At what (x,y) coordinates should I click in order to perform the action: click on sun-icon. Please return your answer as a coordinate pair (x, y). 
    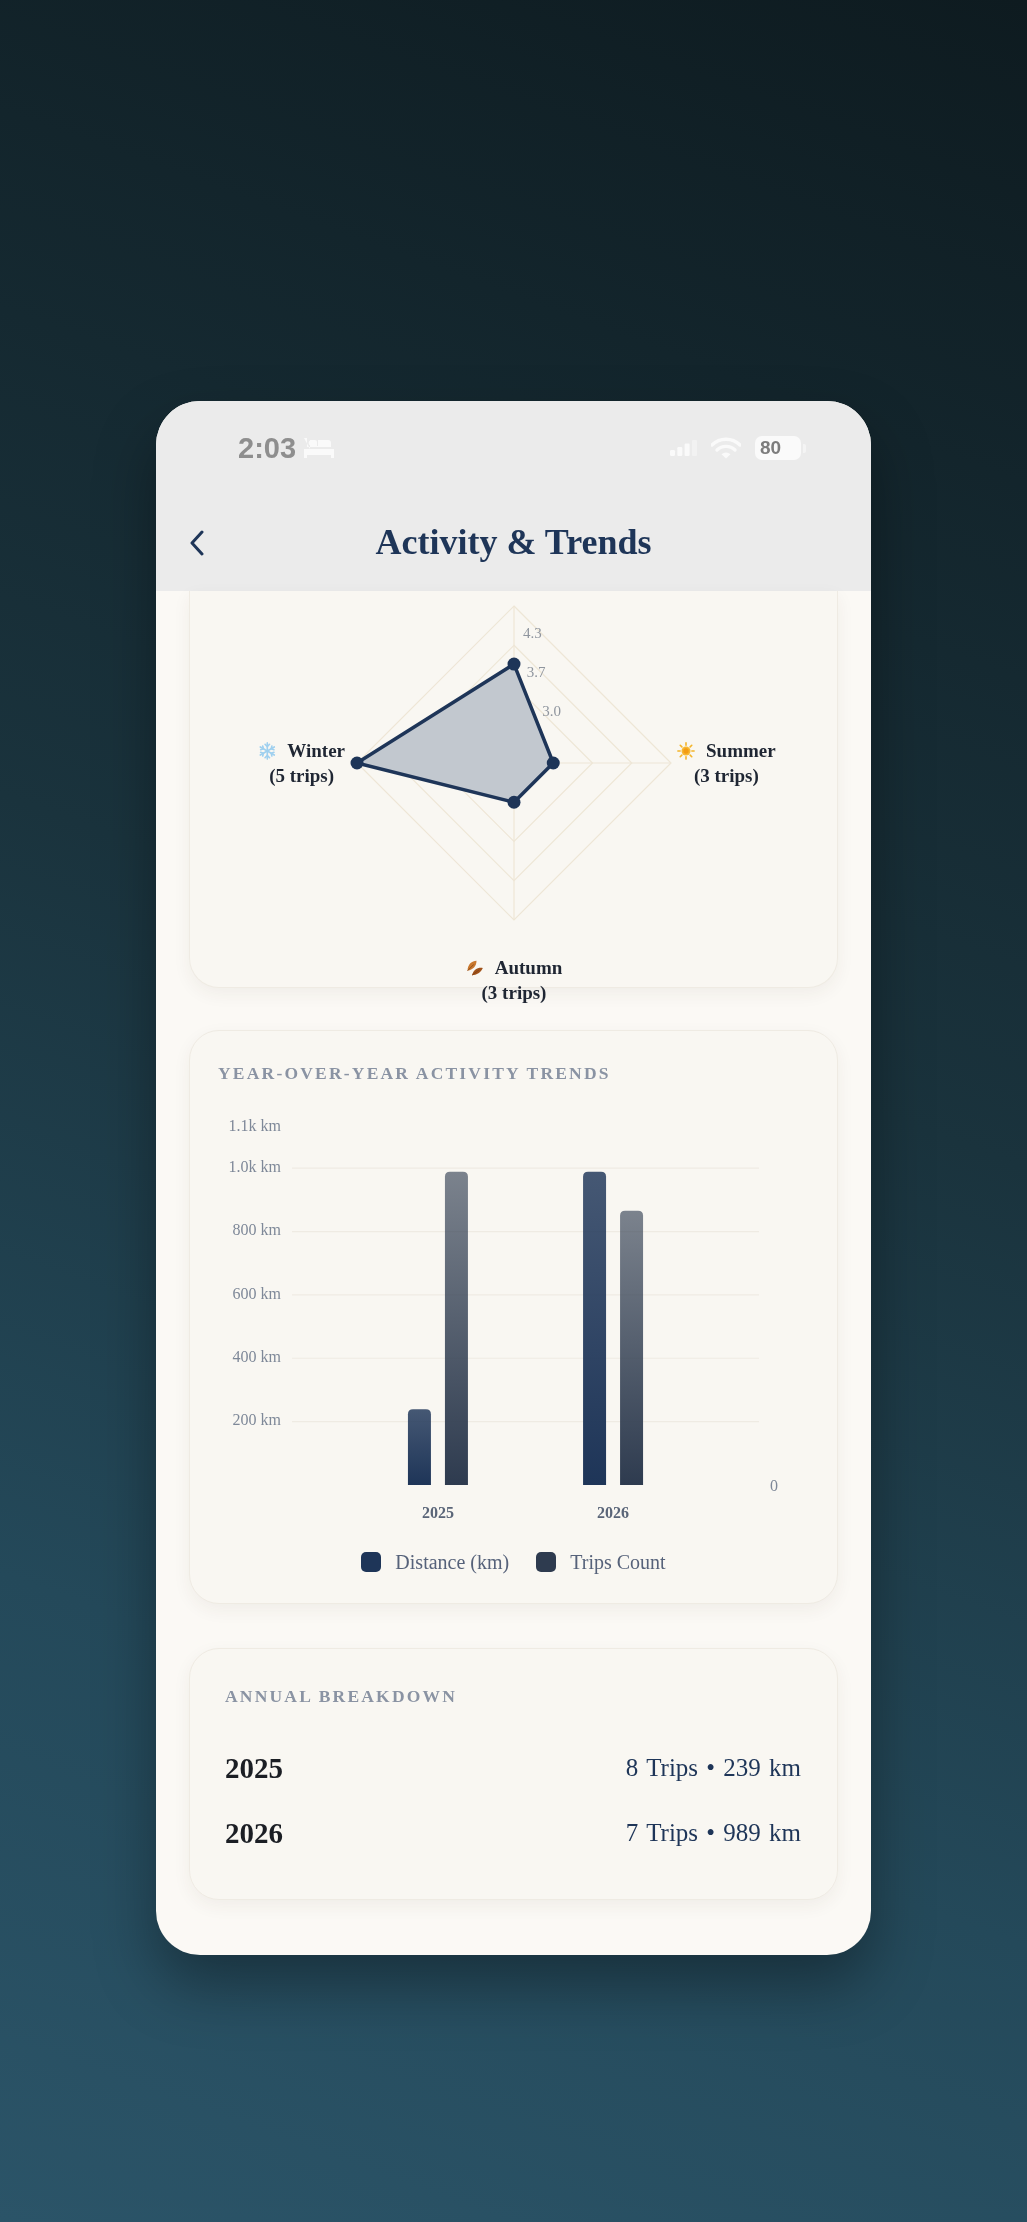
    Looking at the image, I should click on (686, 750).